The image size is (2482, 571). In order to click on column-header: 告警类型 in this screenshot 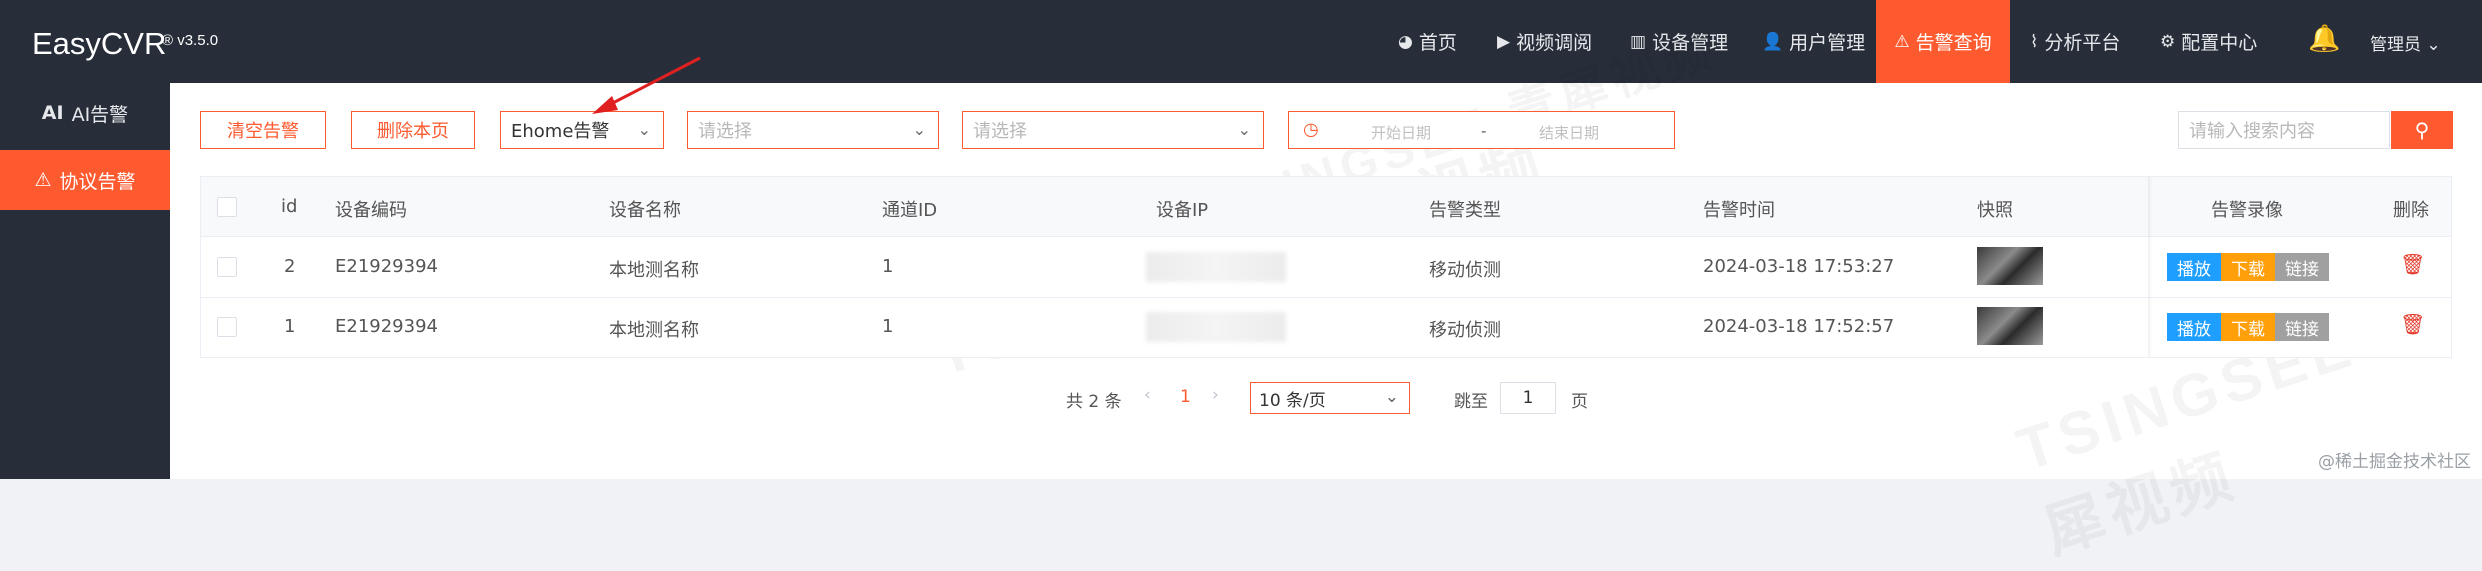, I will do `click(1465, 210)`.